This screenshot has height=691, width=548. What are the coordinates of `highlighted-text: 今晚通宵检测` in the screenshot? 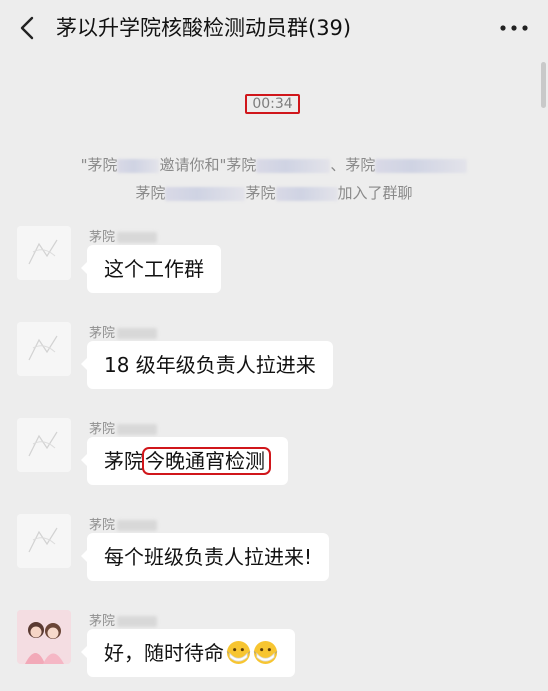 It's located at (206, 461).